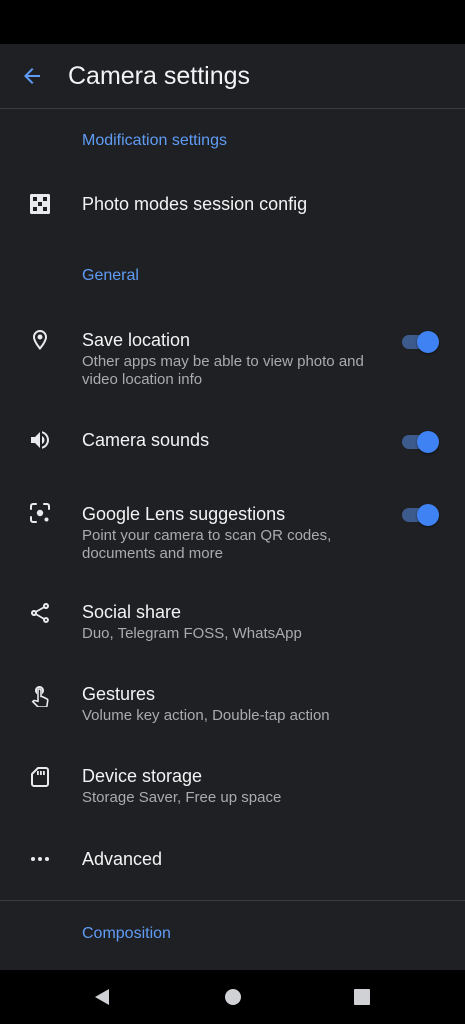  I want to click on setting-title: Gestures, so click(119, 694).